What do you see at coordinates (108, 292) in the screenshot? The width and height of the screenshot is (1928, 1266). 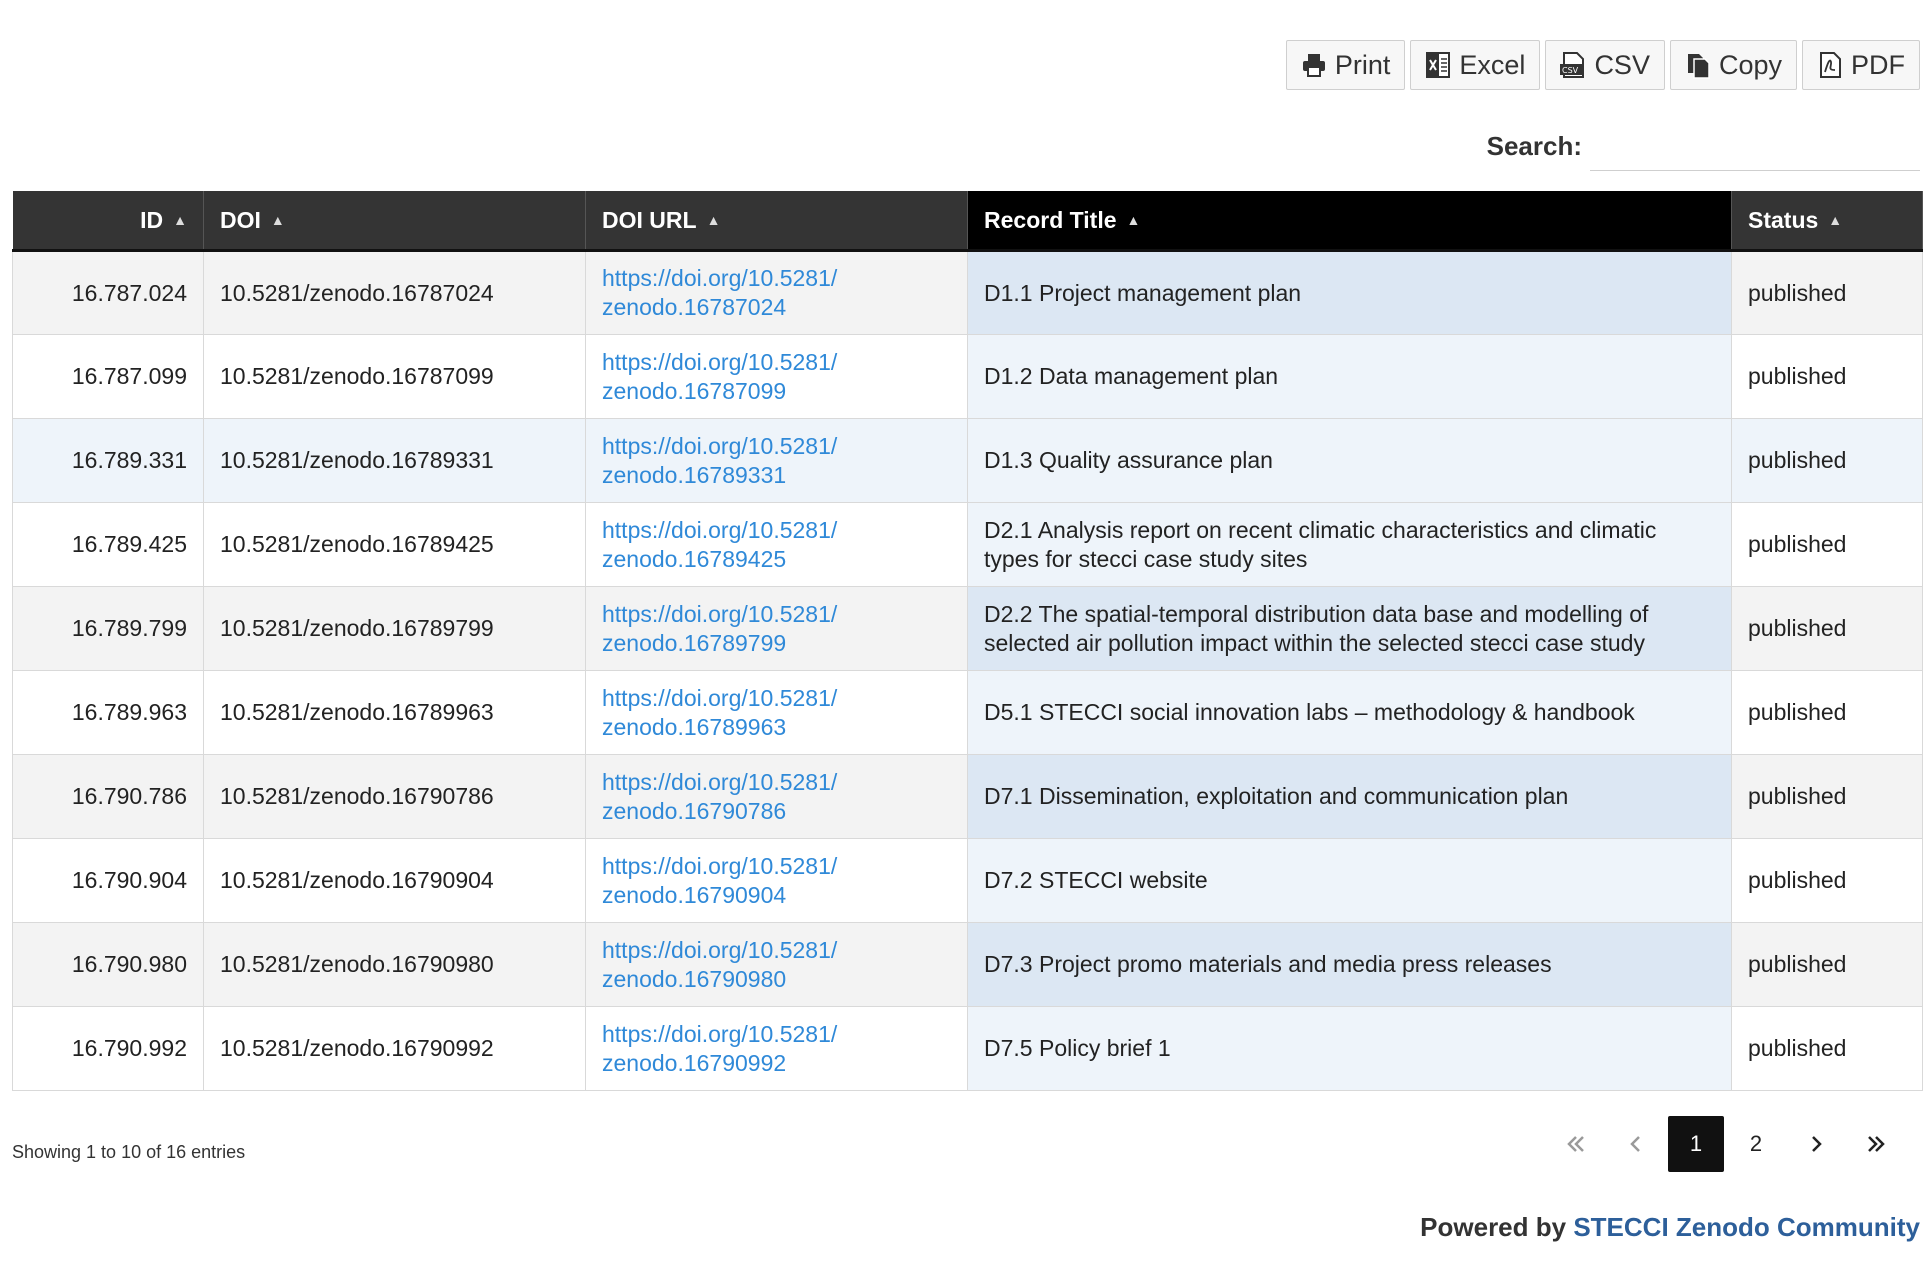 I see `cell-id: 16.787.024` at bounding box center [108, 292].